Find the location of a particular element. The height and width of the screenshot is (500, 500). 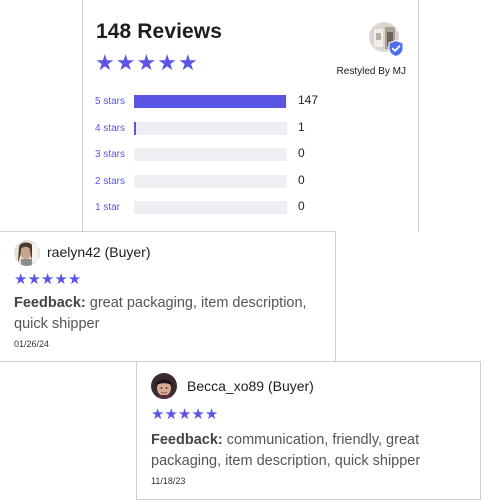

rating-row-count: 1 is located at coordinates (301, 127).